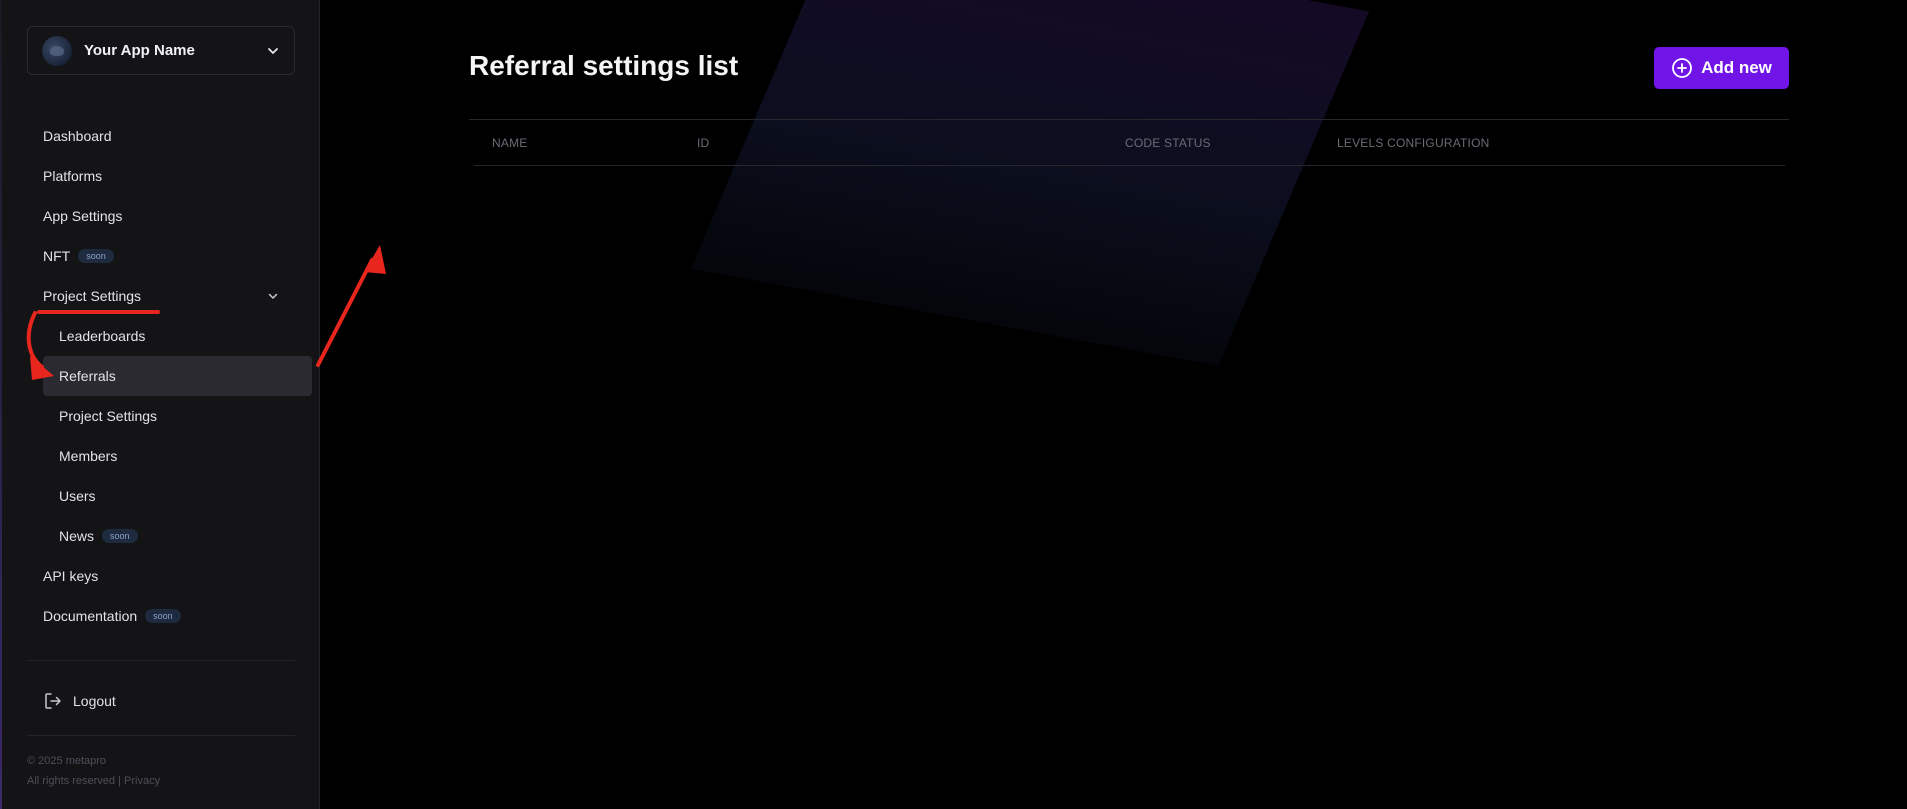 The width and height of the screenshot is (1907, 809). I want to click on logout-button: Logout, so click(79, 701).